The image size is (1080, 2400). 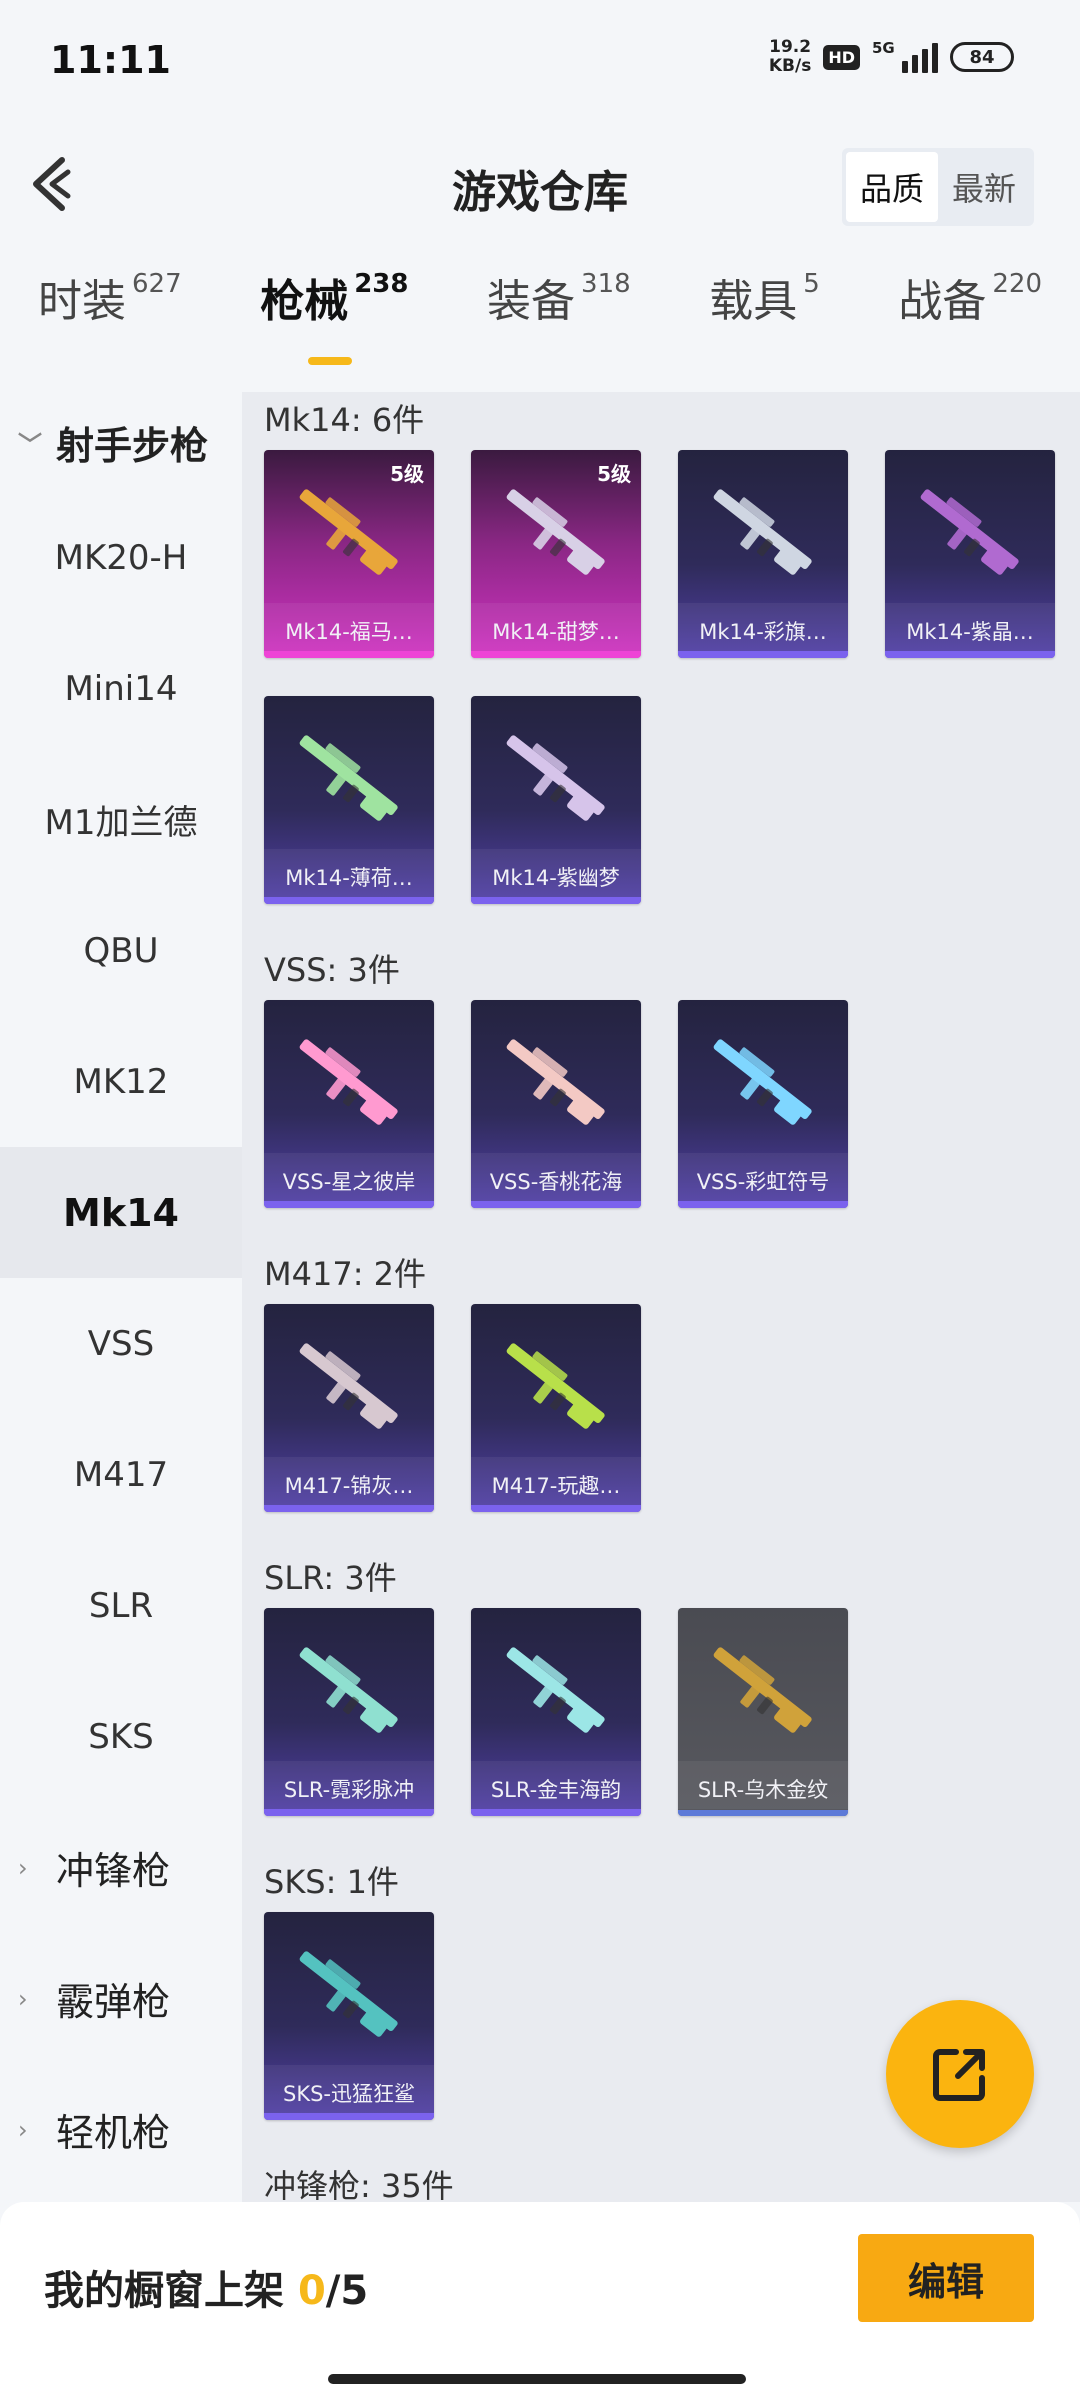 I want to click on sidebar-item-m417: M417, so click(x=121, y=1474).